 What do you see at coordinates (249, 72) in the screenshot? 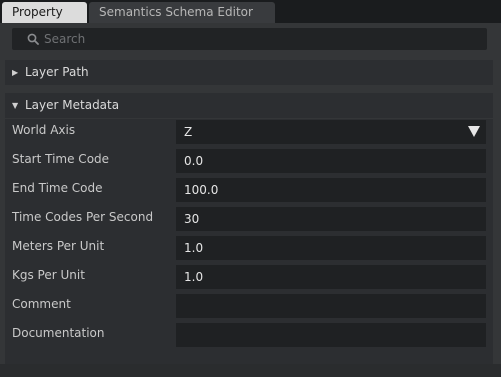
I see `section-header-layer-path: ▶ Layer Path` at bounding box center [249, 72].